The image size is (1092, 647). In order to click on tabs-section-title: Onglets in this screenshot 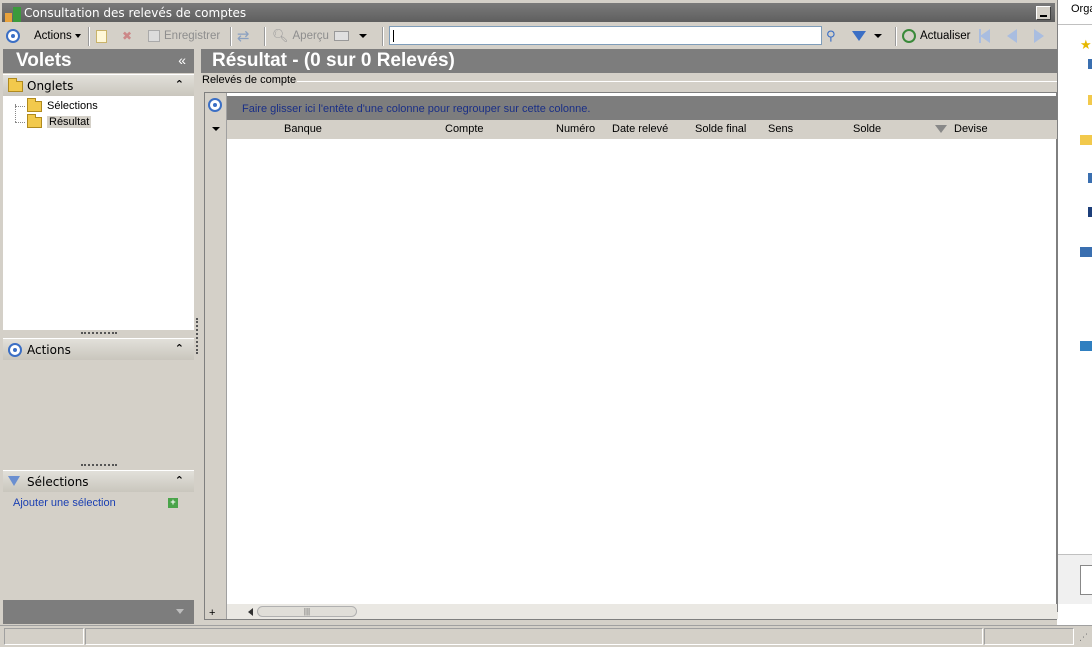, I will do `click(50, 86)`.